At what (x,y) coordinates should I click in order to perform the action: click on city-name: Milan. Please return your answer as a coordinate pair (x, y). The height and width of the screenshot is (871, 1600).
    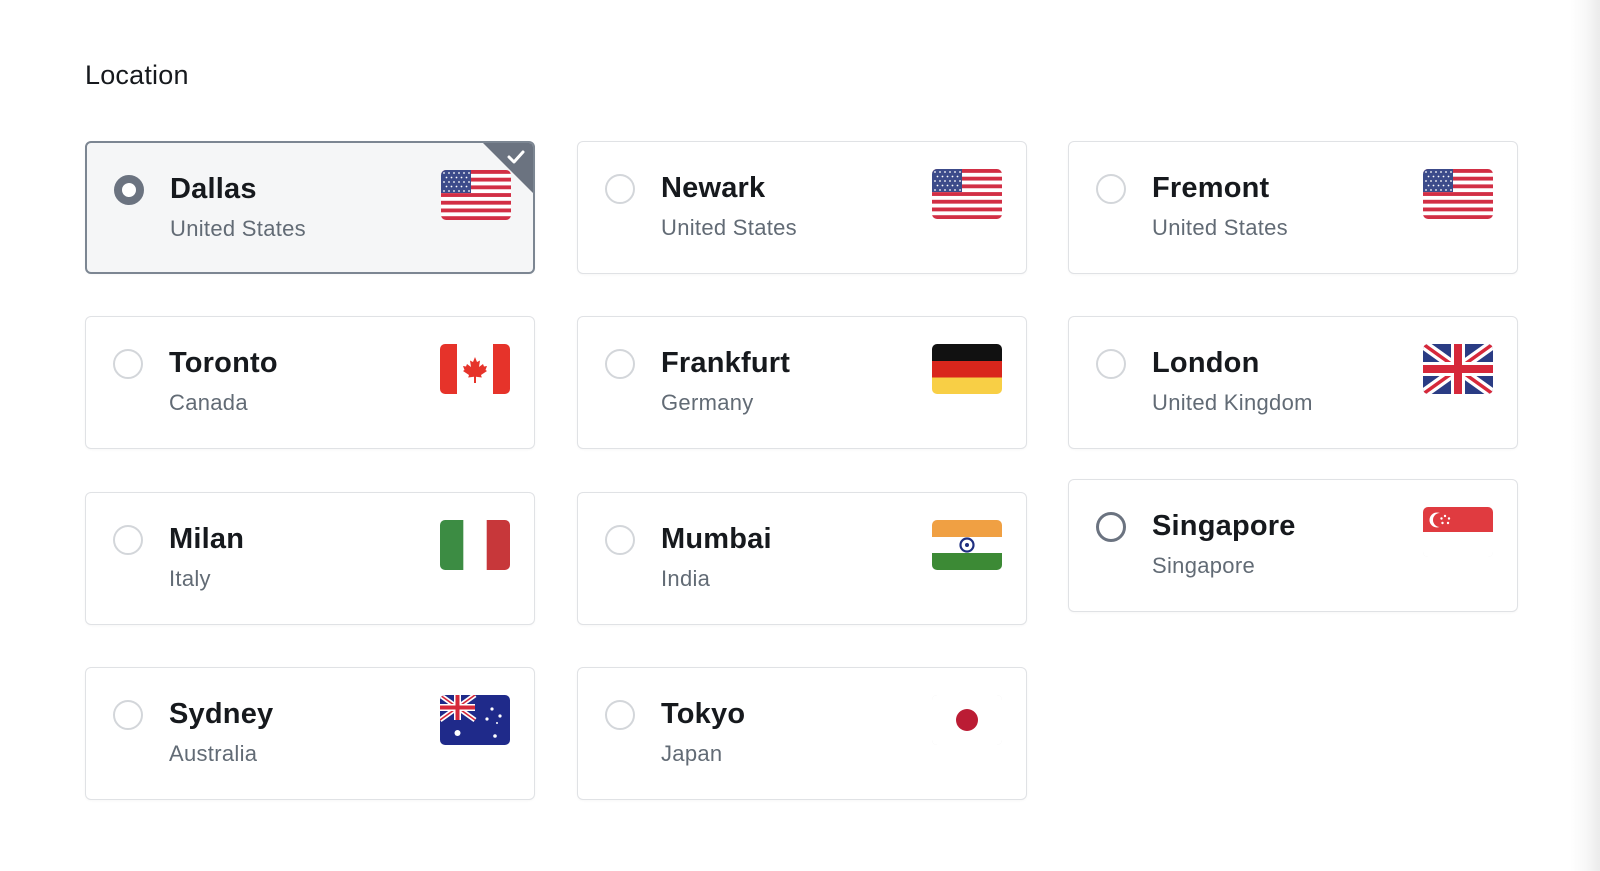
    Looking at the image, I should click on (207, 539).